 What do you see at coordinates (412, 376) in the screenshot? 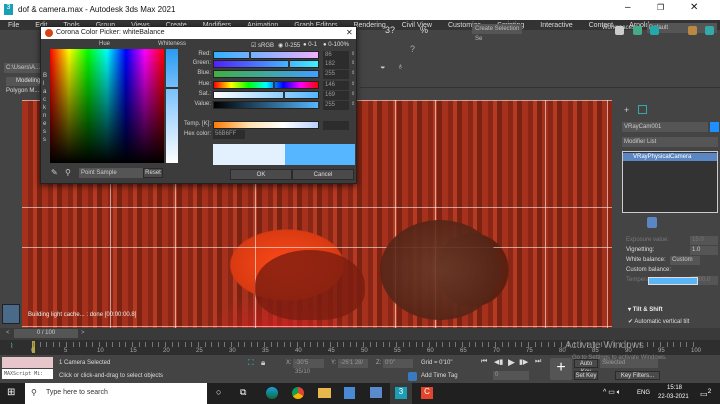
I see `time-tag-icon` at bounding box center [412, 376].